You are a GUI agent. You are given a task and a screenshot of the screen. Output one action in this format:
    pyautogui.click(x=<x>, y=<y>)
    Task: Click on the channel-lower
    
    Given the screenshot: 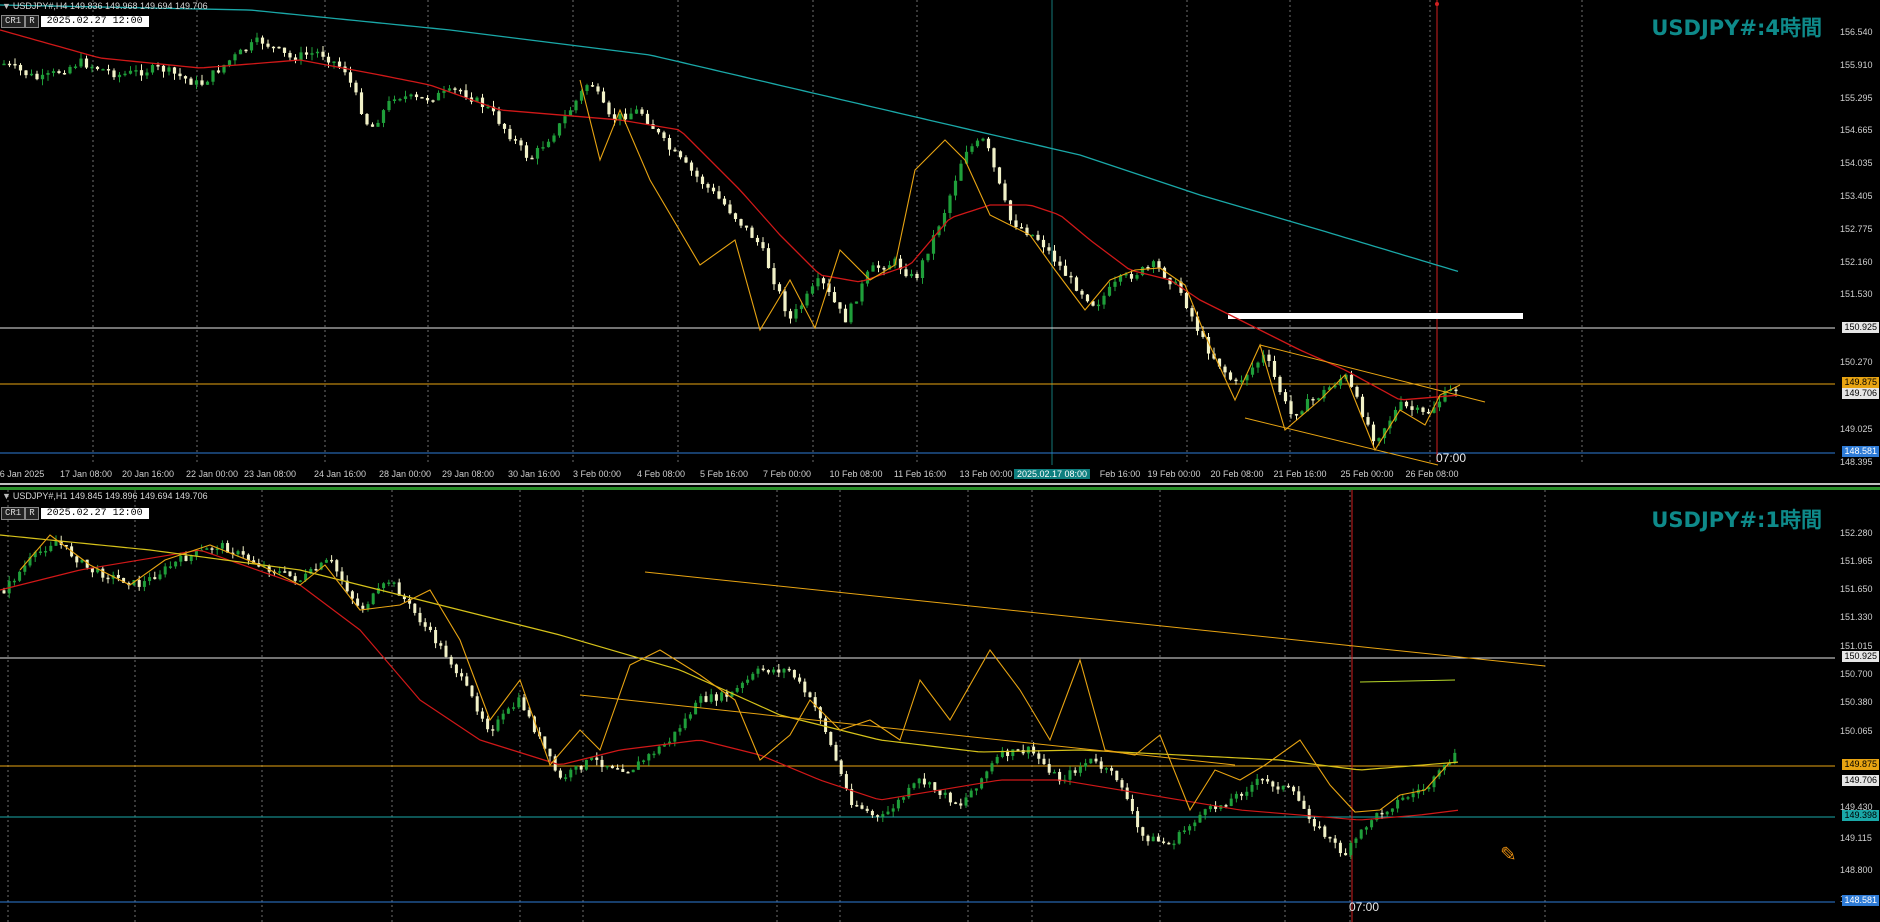 What is the action you would take?
    pyautogui.click(x=1341, y=441)
    